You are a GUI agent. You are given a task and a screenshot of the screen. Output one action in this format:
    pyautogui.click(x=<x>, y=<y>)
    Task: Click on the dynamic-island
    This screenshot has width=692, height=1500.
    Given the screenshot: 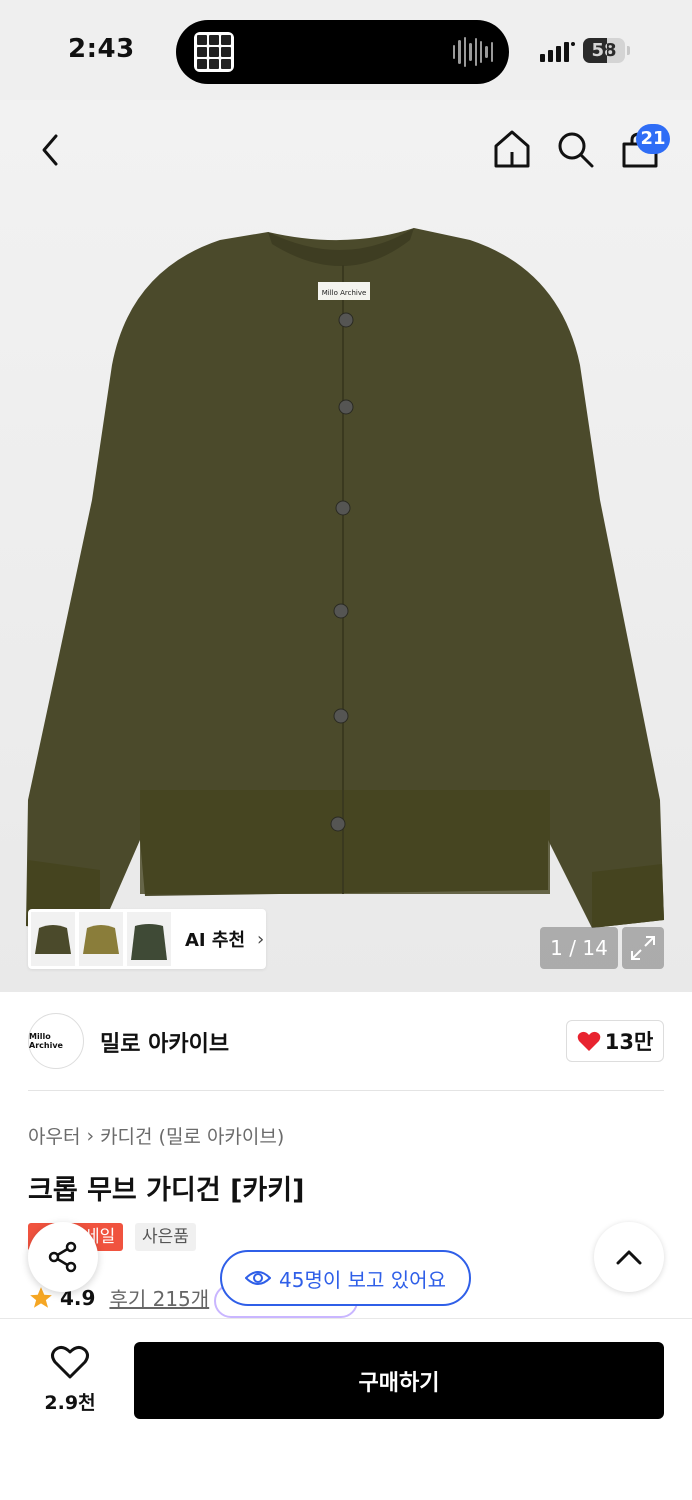 What is the action you would take?
    pyautogui.click(x=342, y=52)
    